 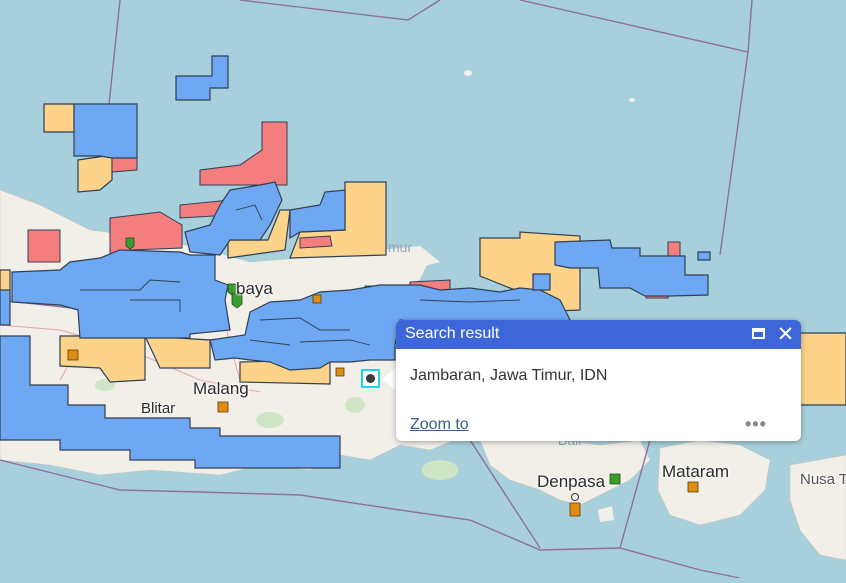 I want to click on maximize-button, so click(x=759, y=334).